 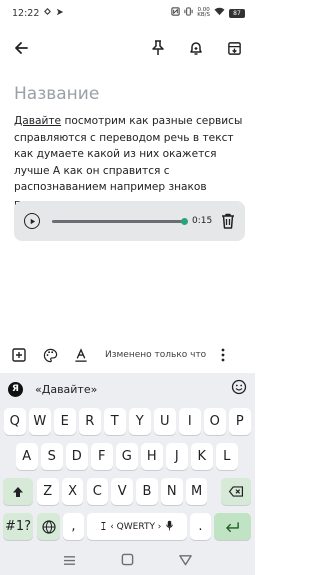 What do you see at coordinates (219, 13) in the screenshot?
I see `wifi-icon` at bounding box center [219, 13].